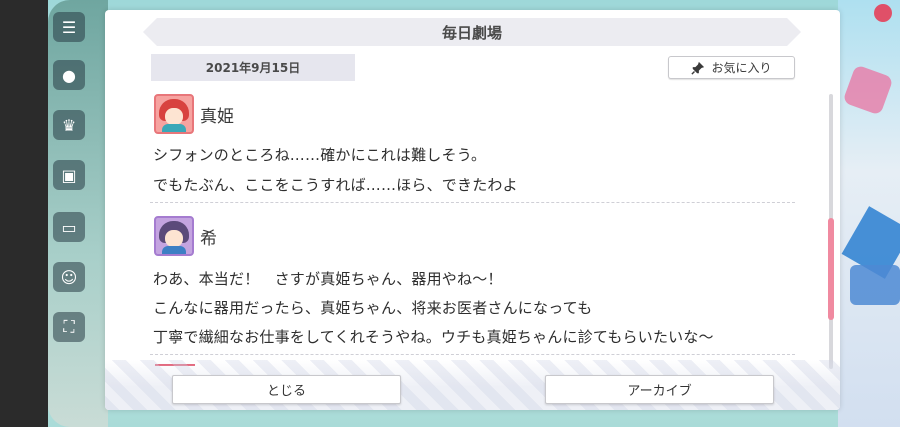 The width and height of the screenshot is (900, 427). Describe the element at coordinates (69, 227) in the screenshot. I see `message-icon: ▭` at that location.